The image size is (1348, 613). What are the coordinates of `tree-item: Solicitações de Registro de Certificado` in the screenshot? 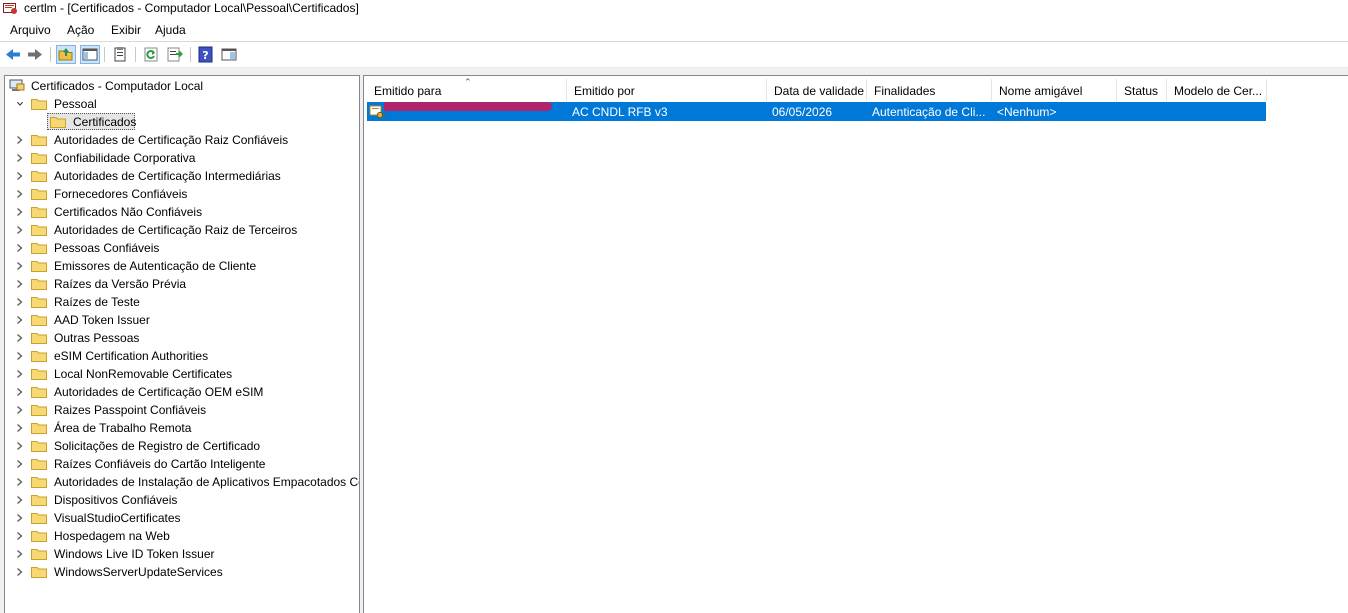 It's located at (184, 446).